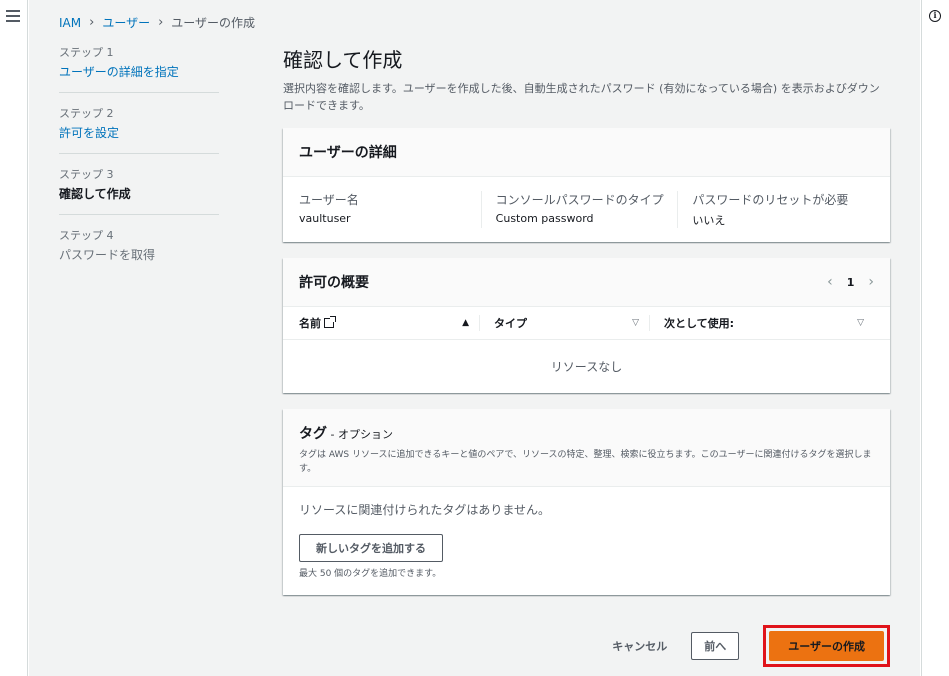 This screenshot has width=949, height=676. I want to click on menu-icon, so click(13, 16).